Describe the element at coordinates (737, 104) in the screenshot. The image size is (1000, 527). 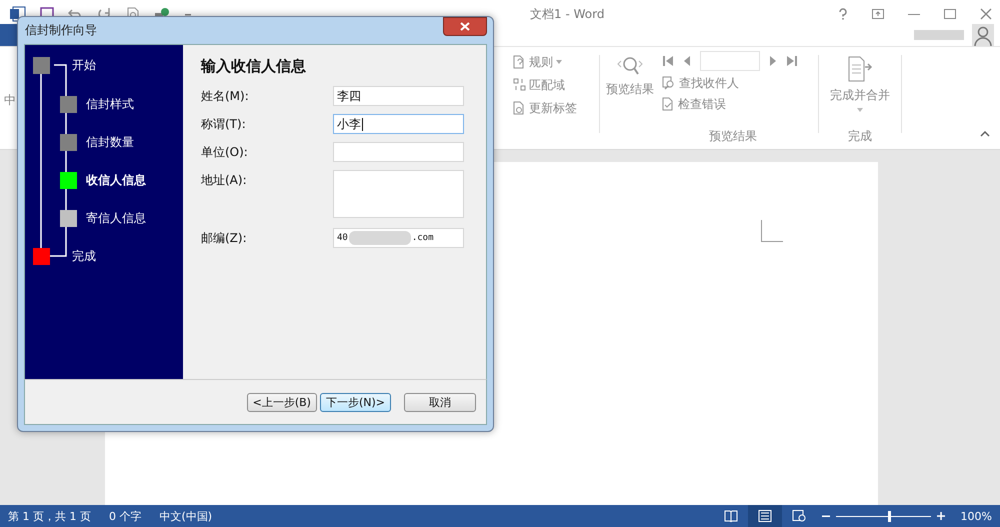
I see `ribbon-small-button: 检查错误` at that location.